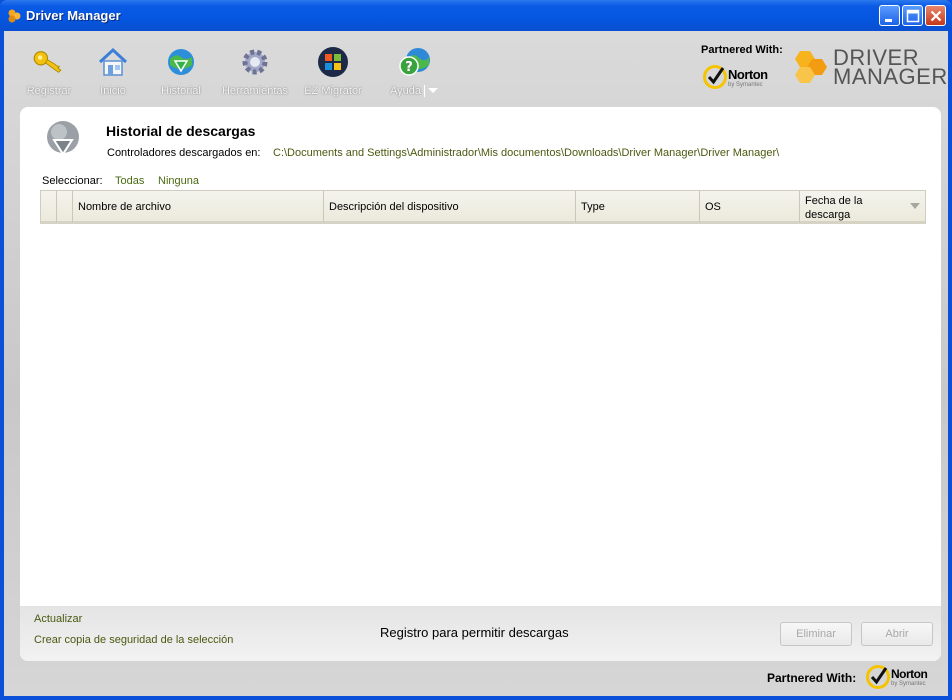  What do you see at coordinates (63, 138) in the screenshot?
I see `history-globe-download-icon` at bounding box center [63, 138].